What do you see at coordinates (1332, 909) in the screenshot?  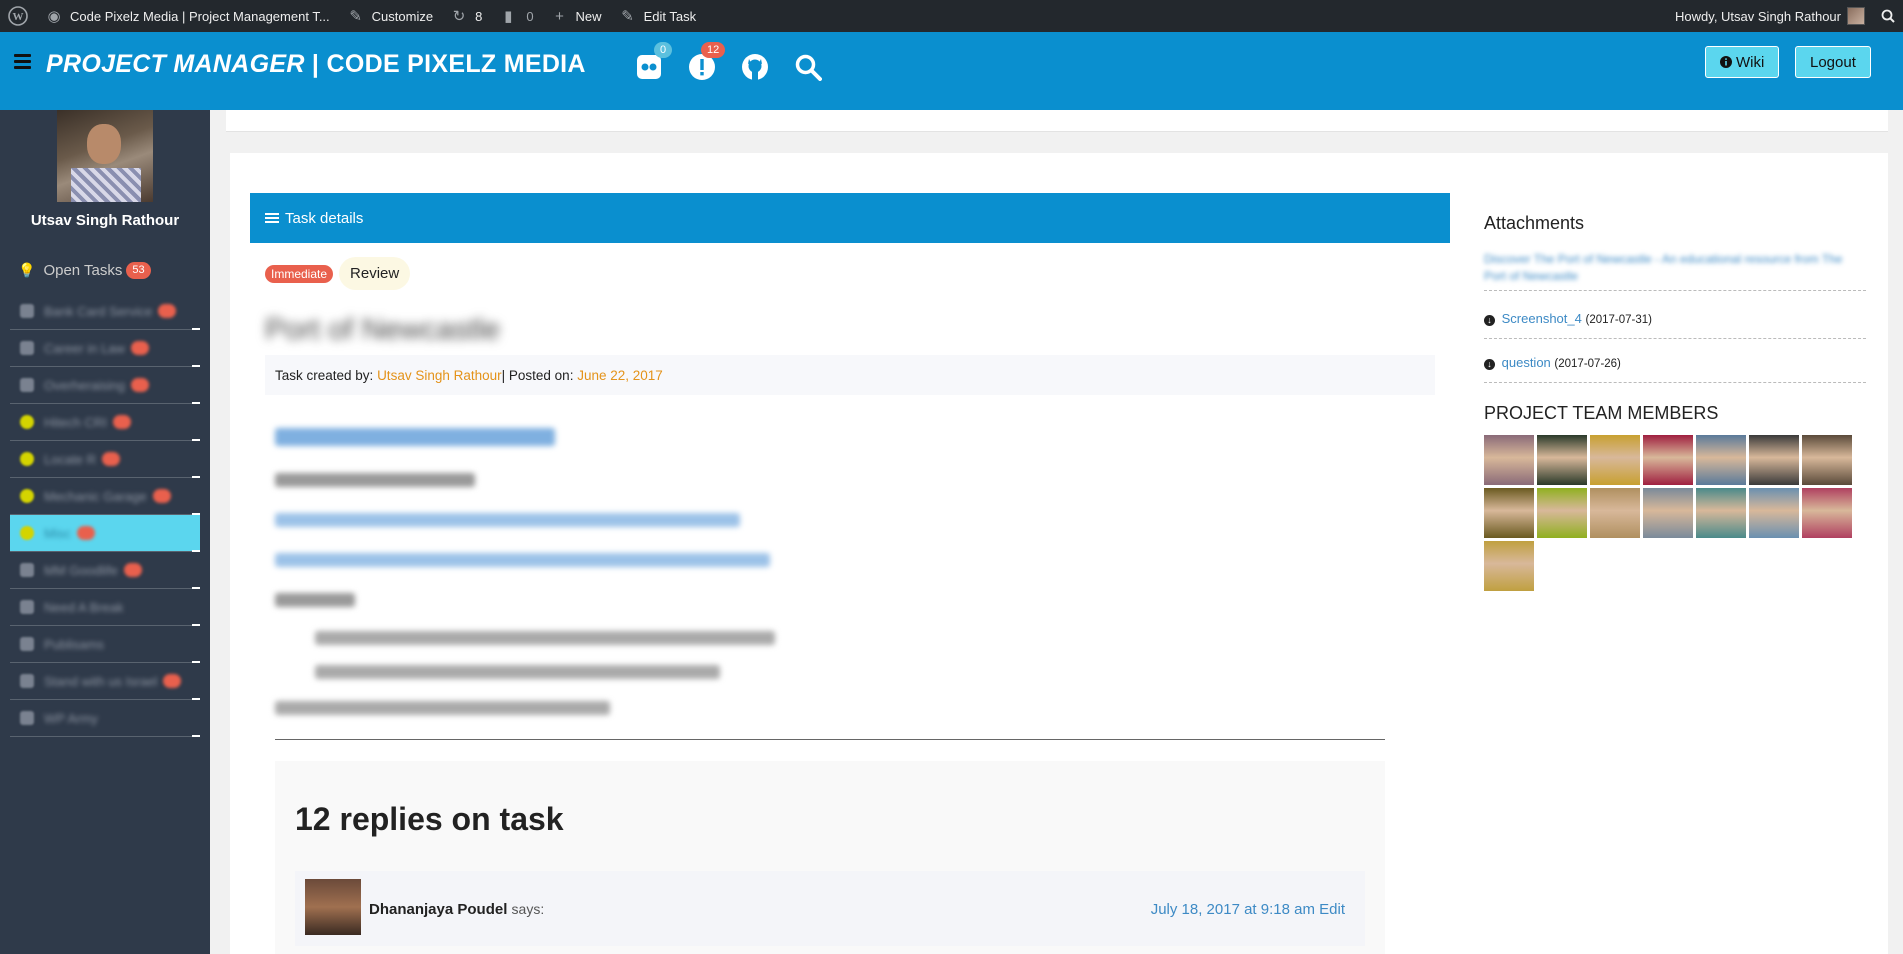 I see `reply-edit-link: Edit` at bounding box center [1332, 909].